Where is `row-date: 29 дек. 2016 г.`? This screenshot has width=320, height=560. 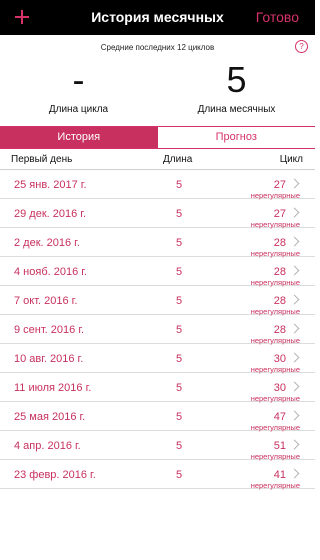
row-date: 29 дек. 2016 г. is located at coordinates (50, 214).